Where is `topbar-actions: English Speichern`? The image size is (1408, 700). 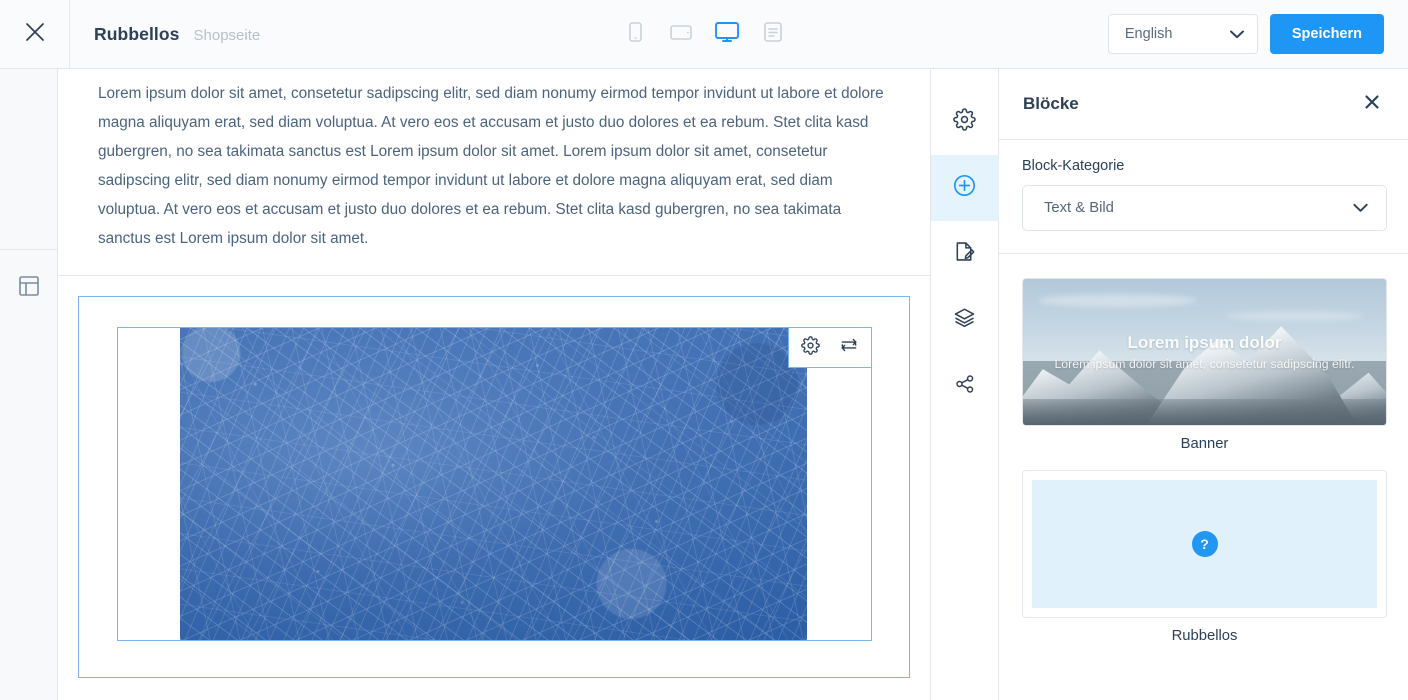
topbar-actions: English Speichern is located at coordinates (1245, 34).